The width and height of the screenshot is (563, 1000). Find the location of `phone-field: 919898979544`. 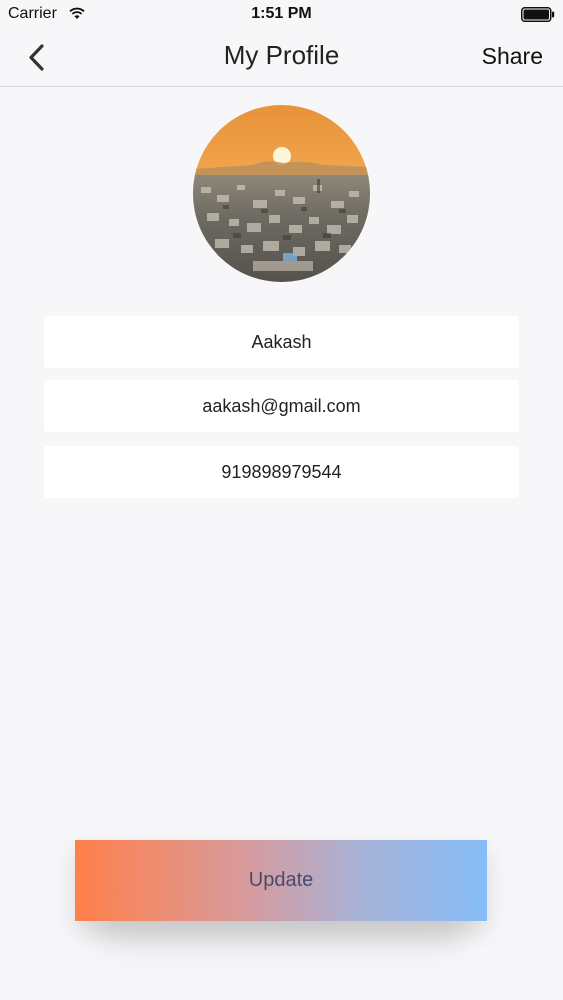

phone-field: 919898979544 is located at coordinates (281, 472).